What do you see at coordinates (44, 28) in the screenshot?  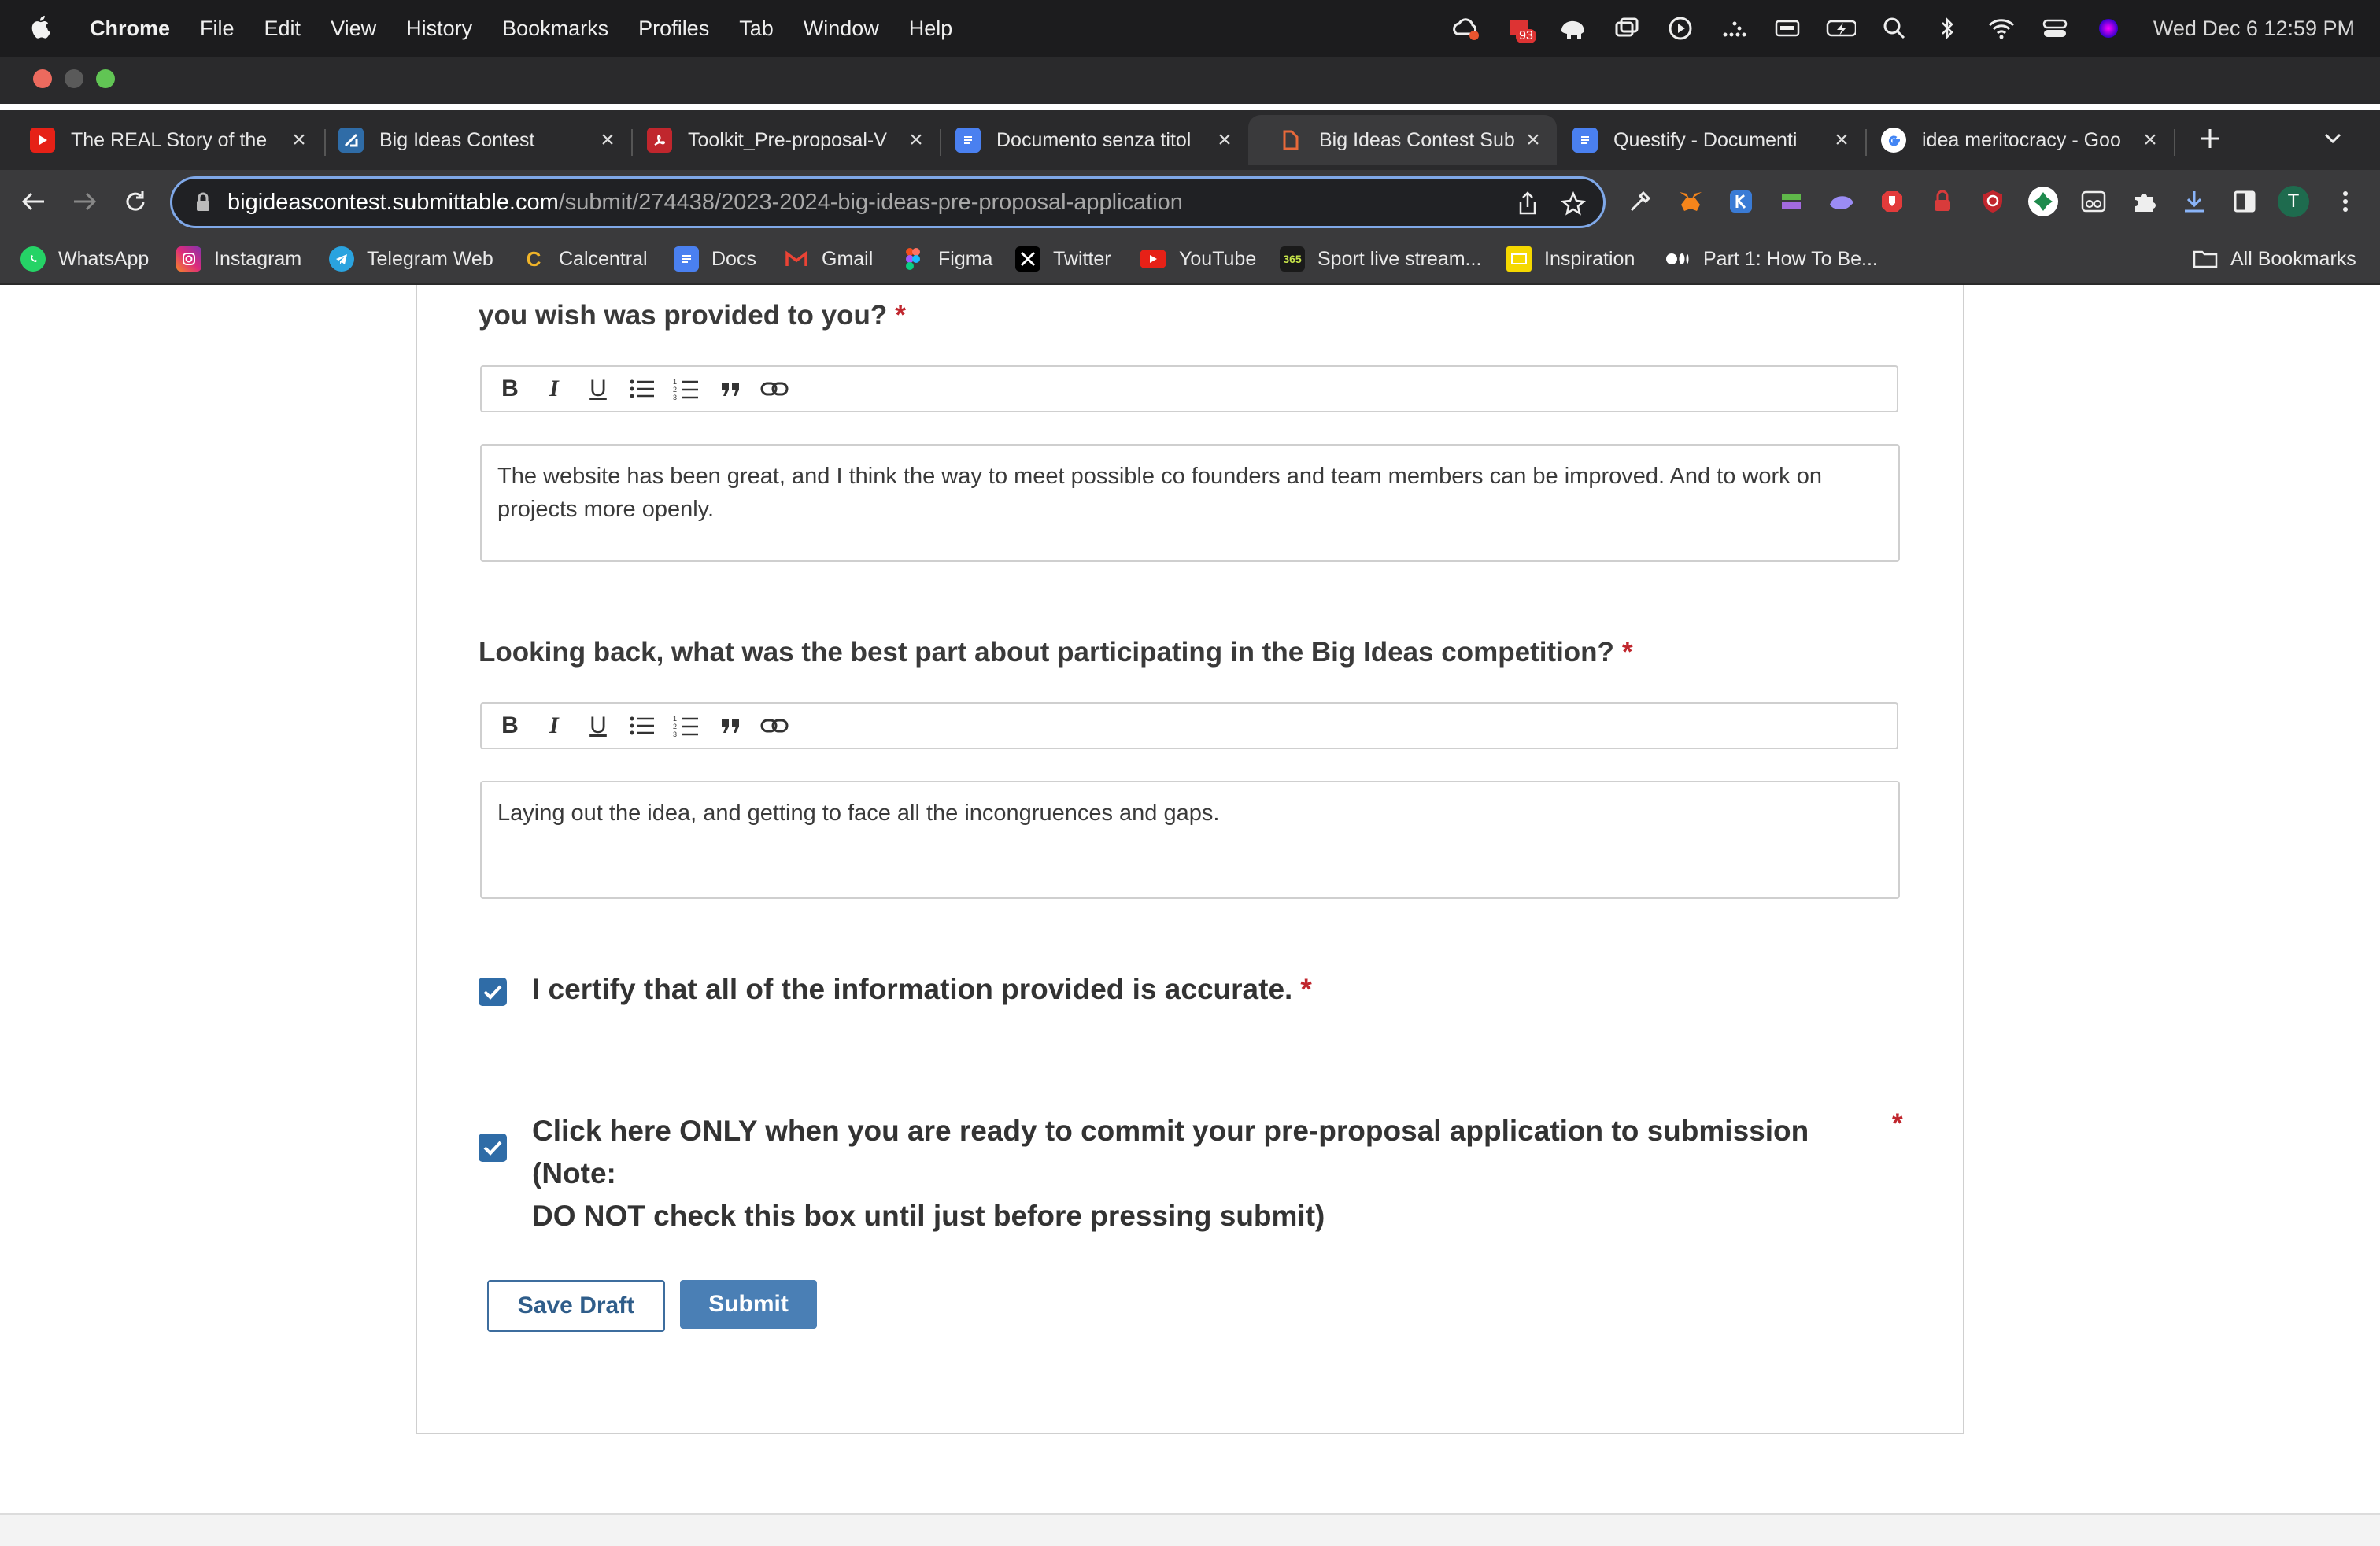 I see `apple-logo-icon` at bounding box center [44, 28].